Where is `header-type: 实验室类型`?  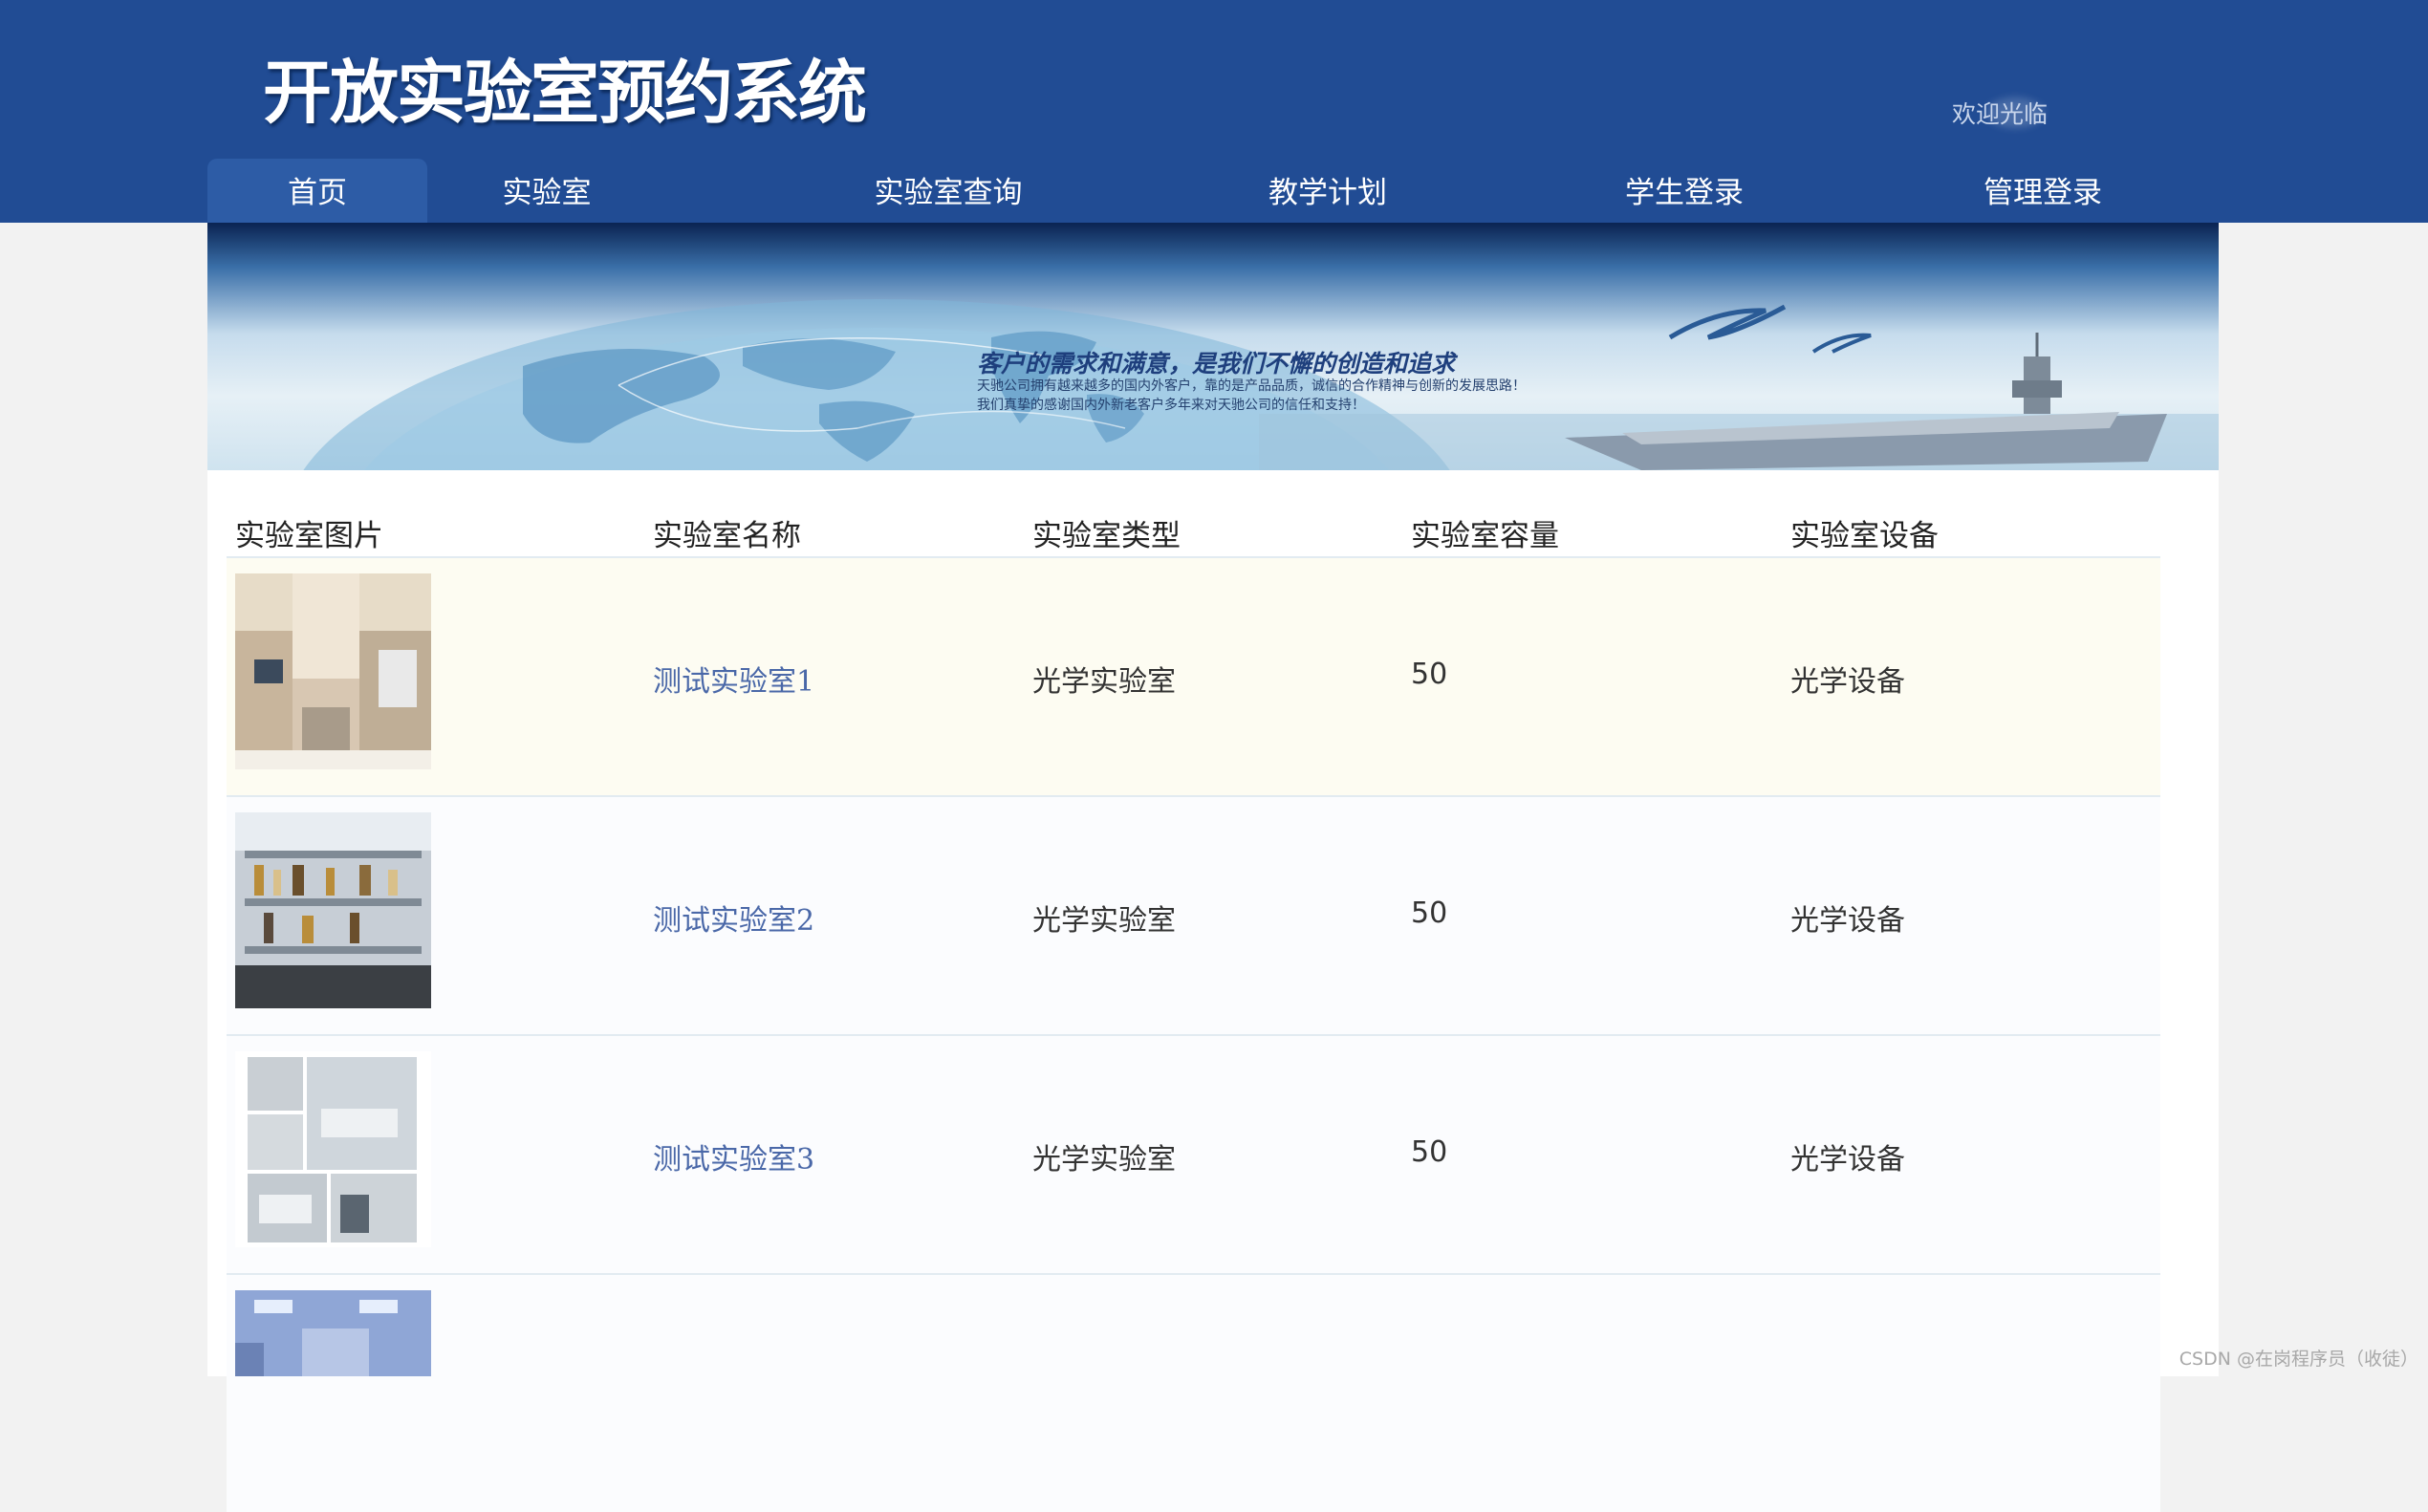
header-type: 实验室类型 is located at coordinates (1106, 536).